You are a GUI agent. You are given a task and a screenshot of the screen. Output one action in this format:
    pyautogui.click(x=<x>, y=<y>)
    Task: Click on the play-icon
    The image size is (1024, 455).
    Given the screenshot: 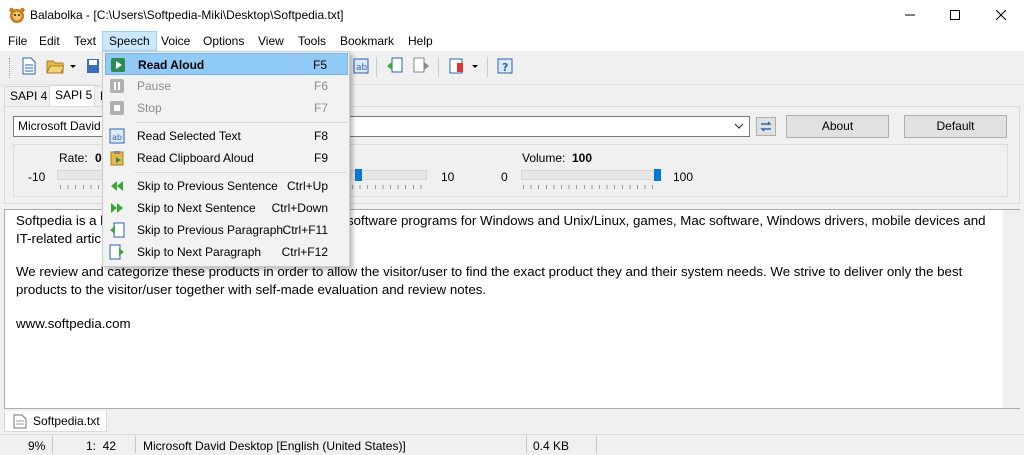 What is the action you would take?
    pyautogui.click(x=118, y=65)
    